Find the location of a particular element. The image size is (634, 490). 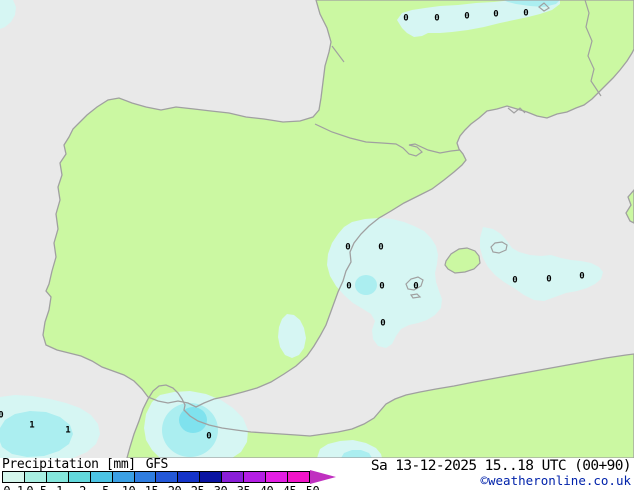

legend-colorbar is located at coordinates (156, 477).